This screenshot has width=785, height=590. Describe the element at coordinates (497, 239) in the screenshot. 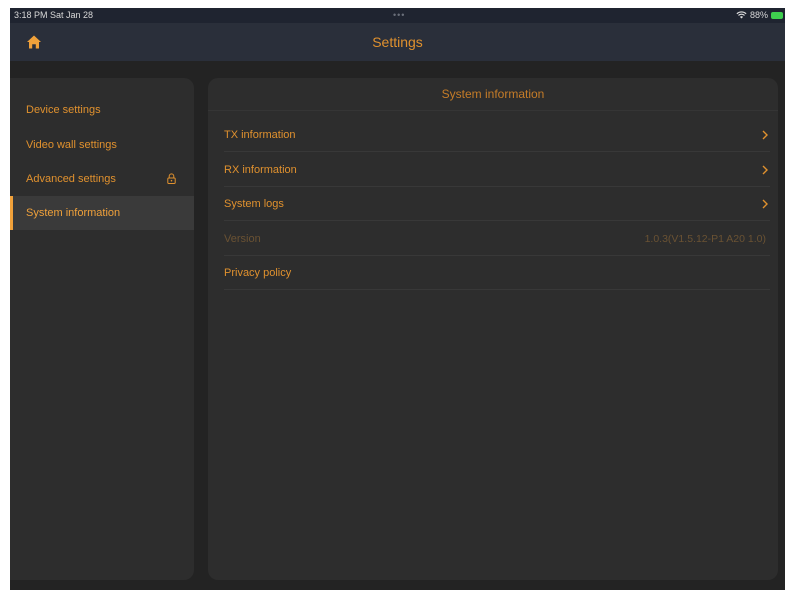

I see `version-row: Version 1.0.3(V1.5.12-P1 A20 1.0)` at that location.